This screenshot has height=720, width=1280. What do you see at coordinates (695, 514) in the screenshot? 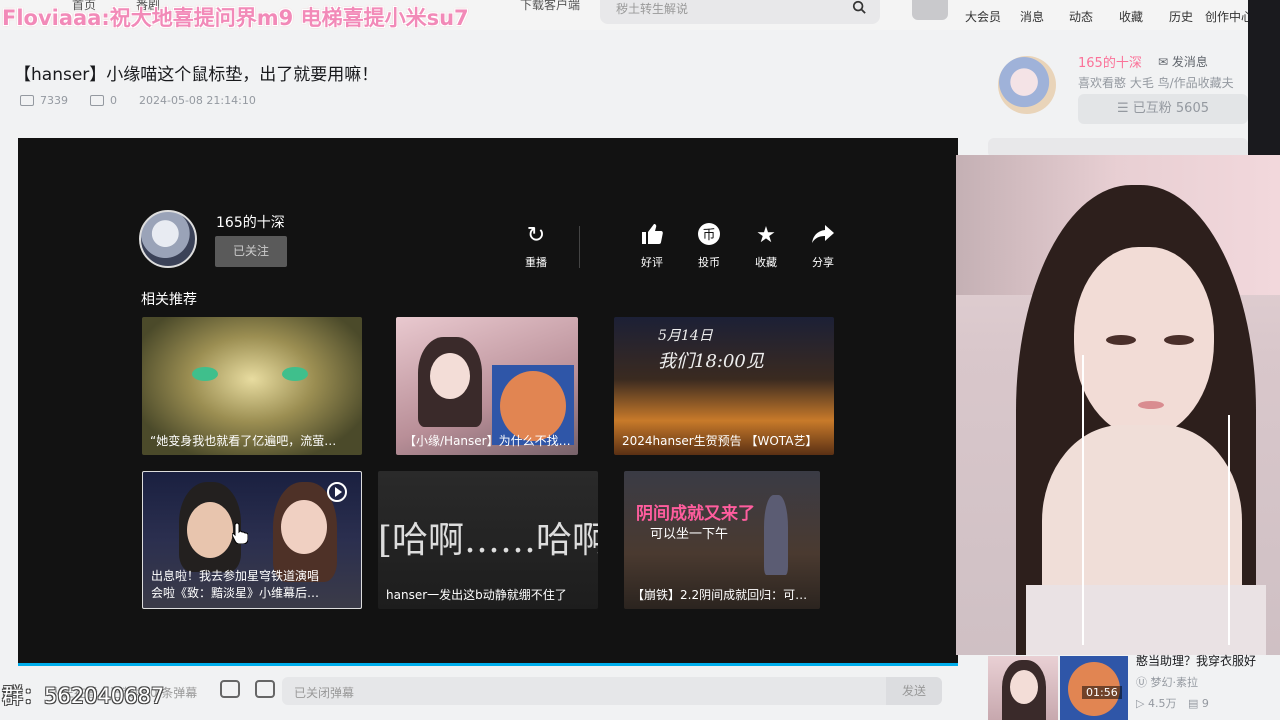
I see `related-card-overlay-headline: 阴间成就又来了` at bounding box center [695, 514].